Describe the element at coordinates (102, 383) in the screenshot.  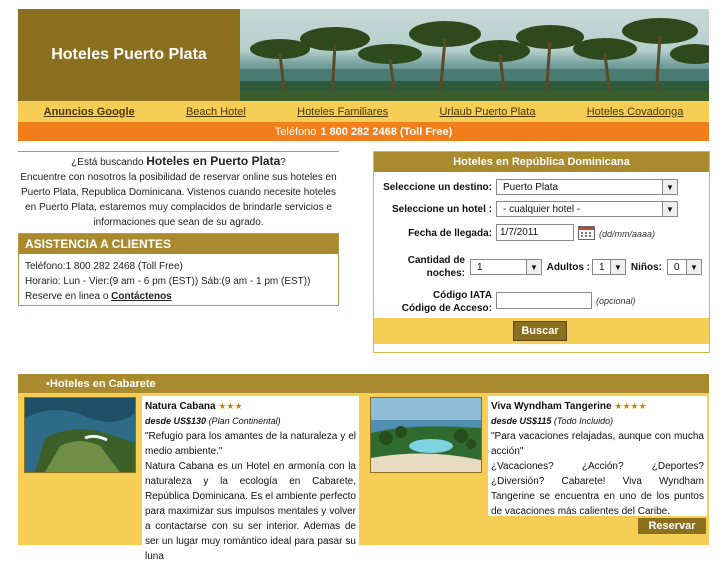
I see `hotels-section-title-text: Hoteles en Cabarete` at that location.